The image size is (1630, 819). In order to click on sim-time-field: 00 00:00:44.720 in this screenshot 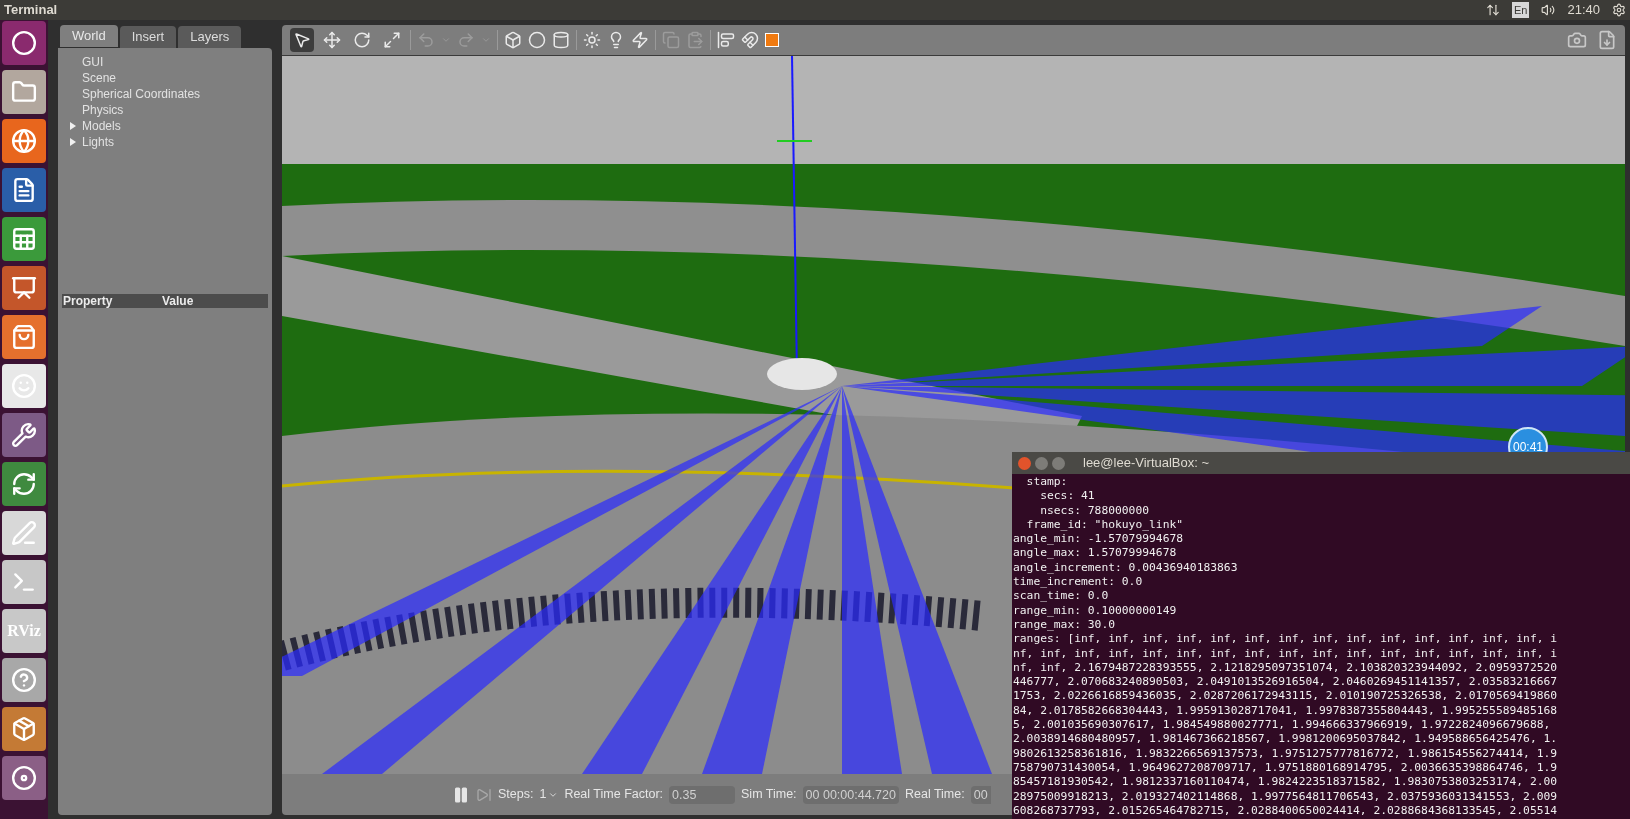, I will do `click(850, 794)`.